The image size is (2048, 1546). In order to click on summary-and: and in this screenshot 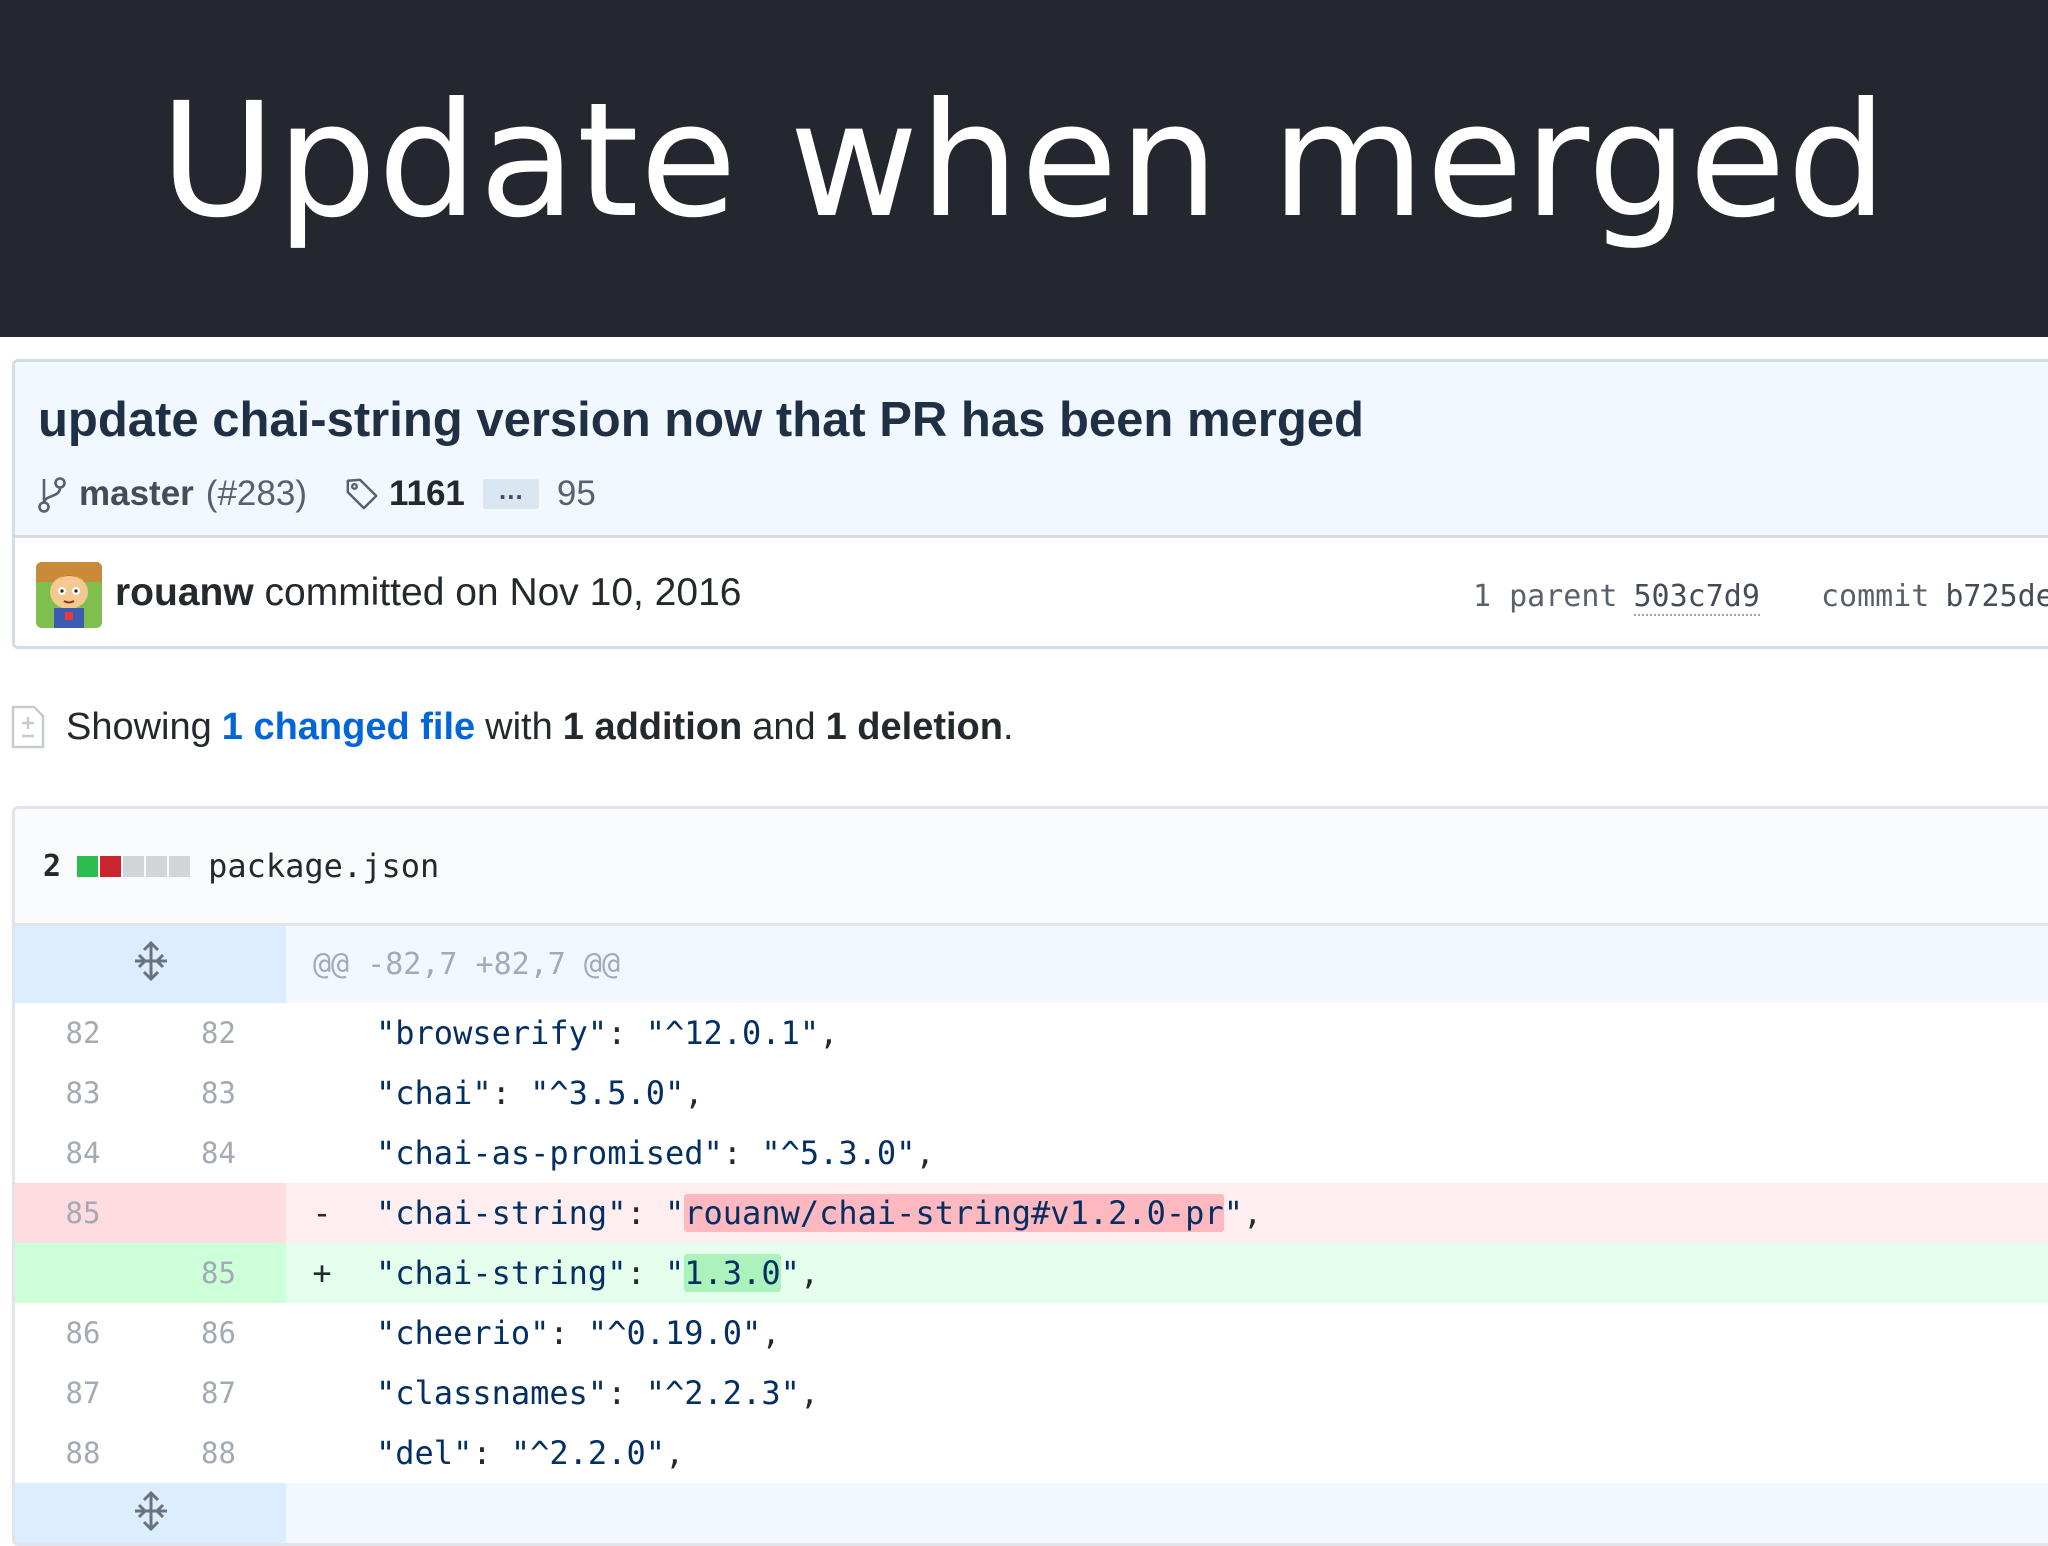, I will do `click(784, 726)`.